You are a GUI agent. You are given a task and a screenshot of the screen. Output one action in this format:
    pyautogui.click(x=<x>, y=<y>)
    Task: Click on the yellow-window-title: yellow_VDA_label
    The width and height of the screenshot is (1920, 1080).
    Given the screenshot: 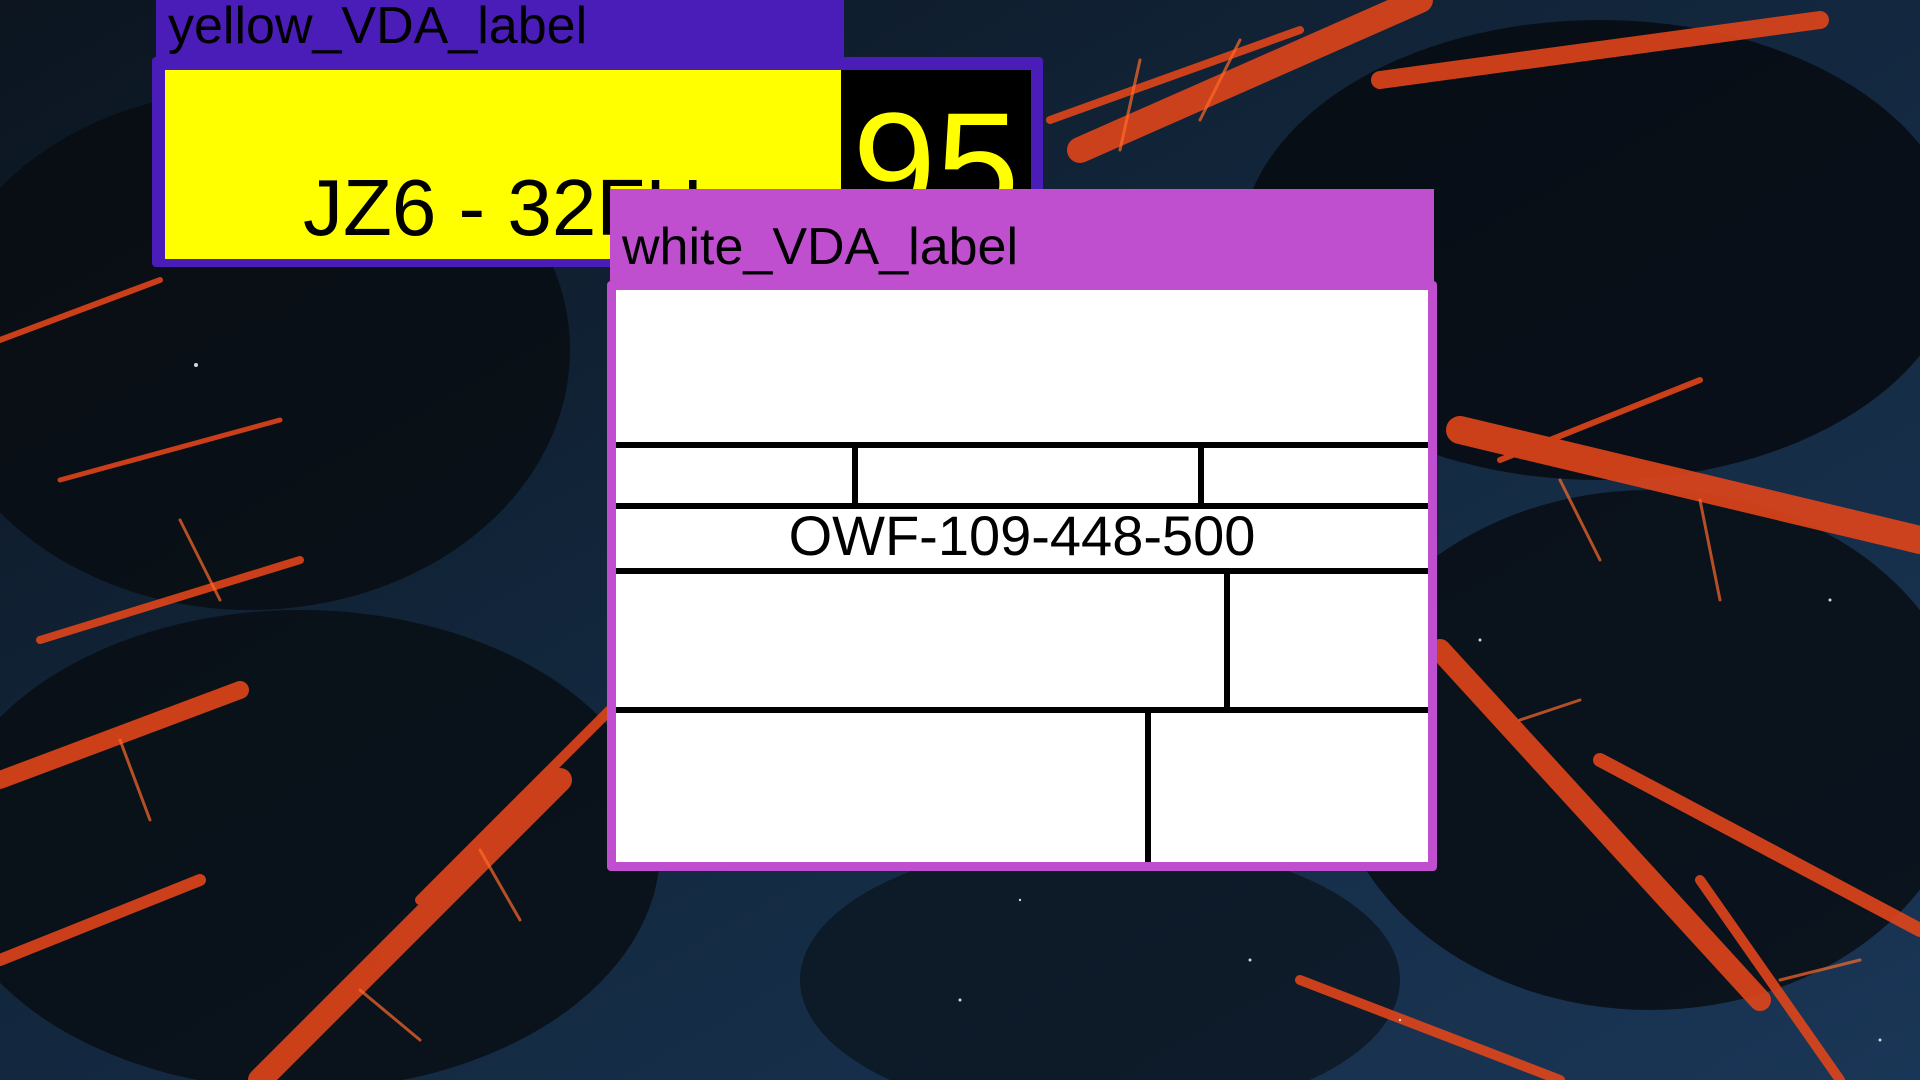 What is the action you would take?
    pyautogui.click(x=500, y=29)
    